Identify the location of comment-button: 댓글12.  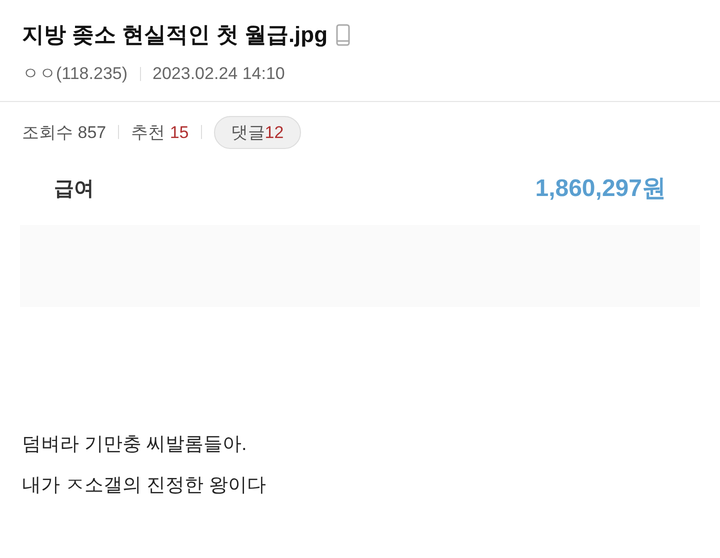
(257, 132).